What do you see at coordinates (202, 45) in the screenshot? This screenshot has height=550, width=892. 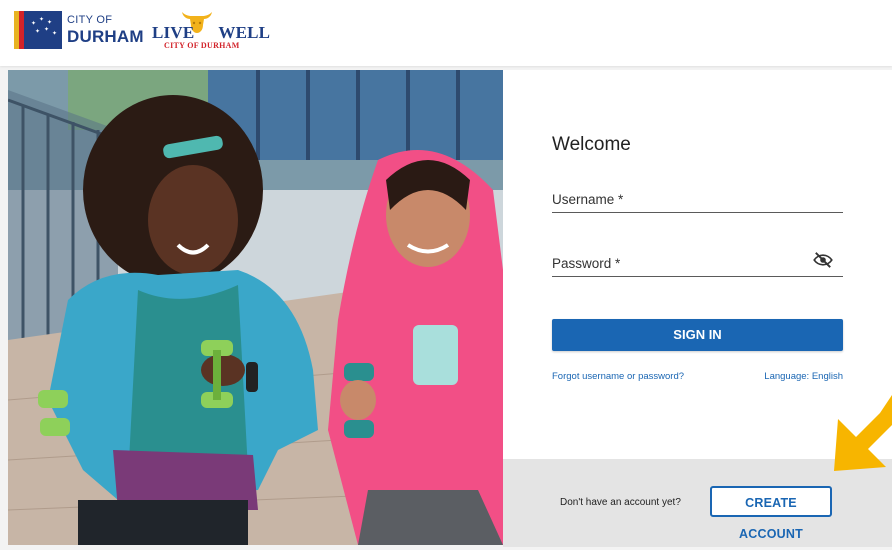 I see `livewell-subtitle: CITY OF DURHAM` at bounding box center [202, 45].